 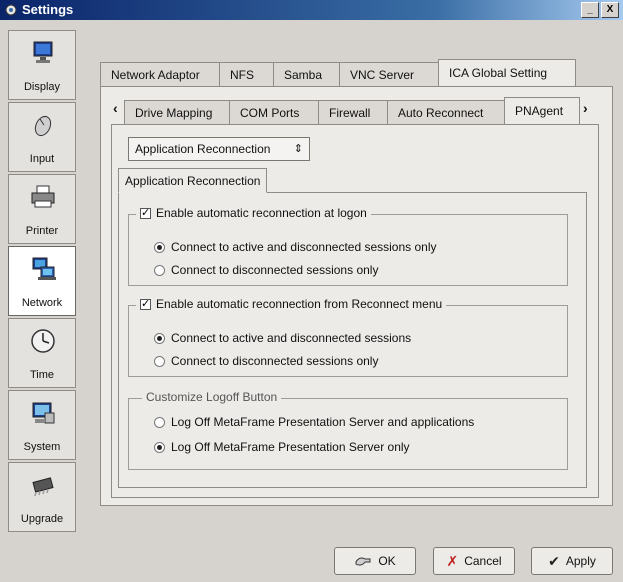 I want to click on group-customize-logoff, so click(x=348, y=434).